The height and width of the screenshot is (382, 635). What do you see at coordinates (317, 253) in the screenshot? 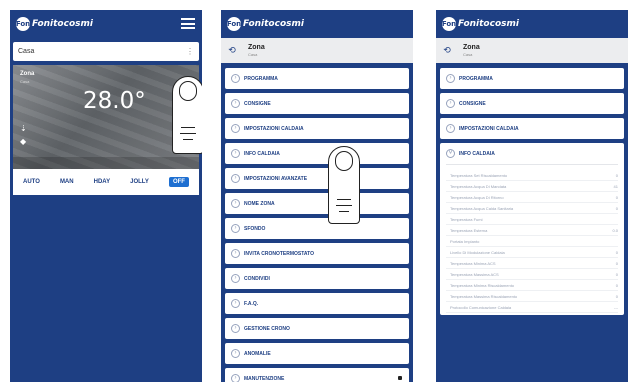
I see `menu-item-invita-cronotermostato: › INVITA CRONOTERMOSTATO` at bounding box center [317, 253].